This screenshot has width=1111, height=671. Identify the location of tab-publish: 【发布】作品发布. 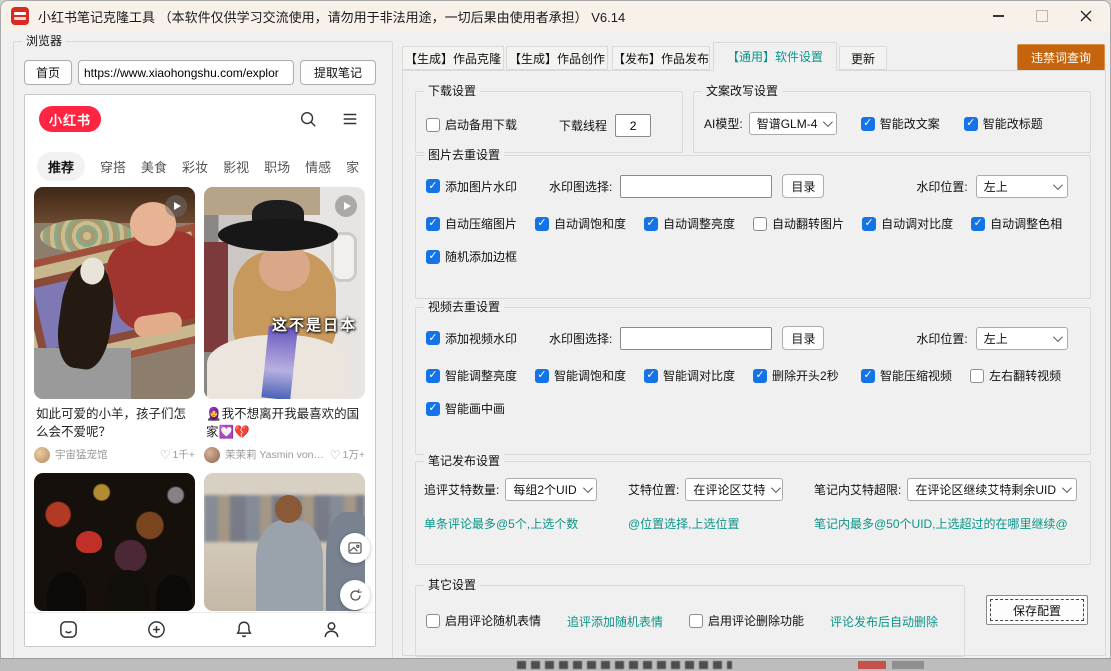
(661, 58).